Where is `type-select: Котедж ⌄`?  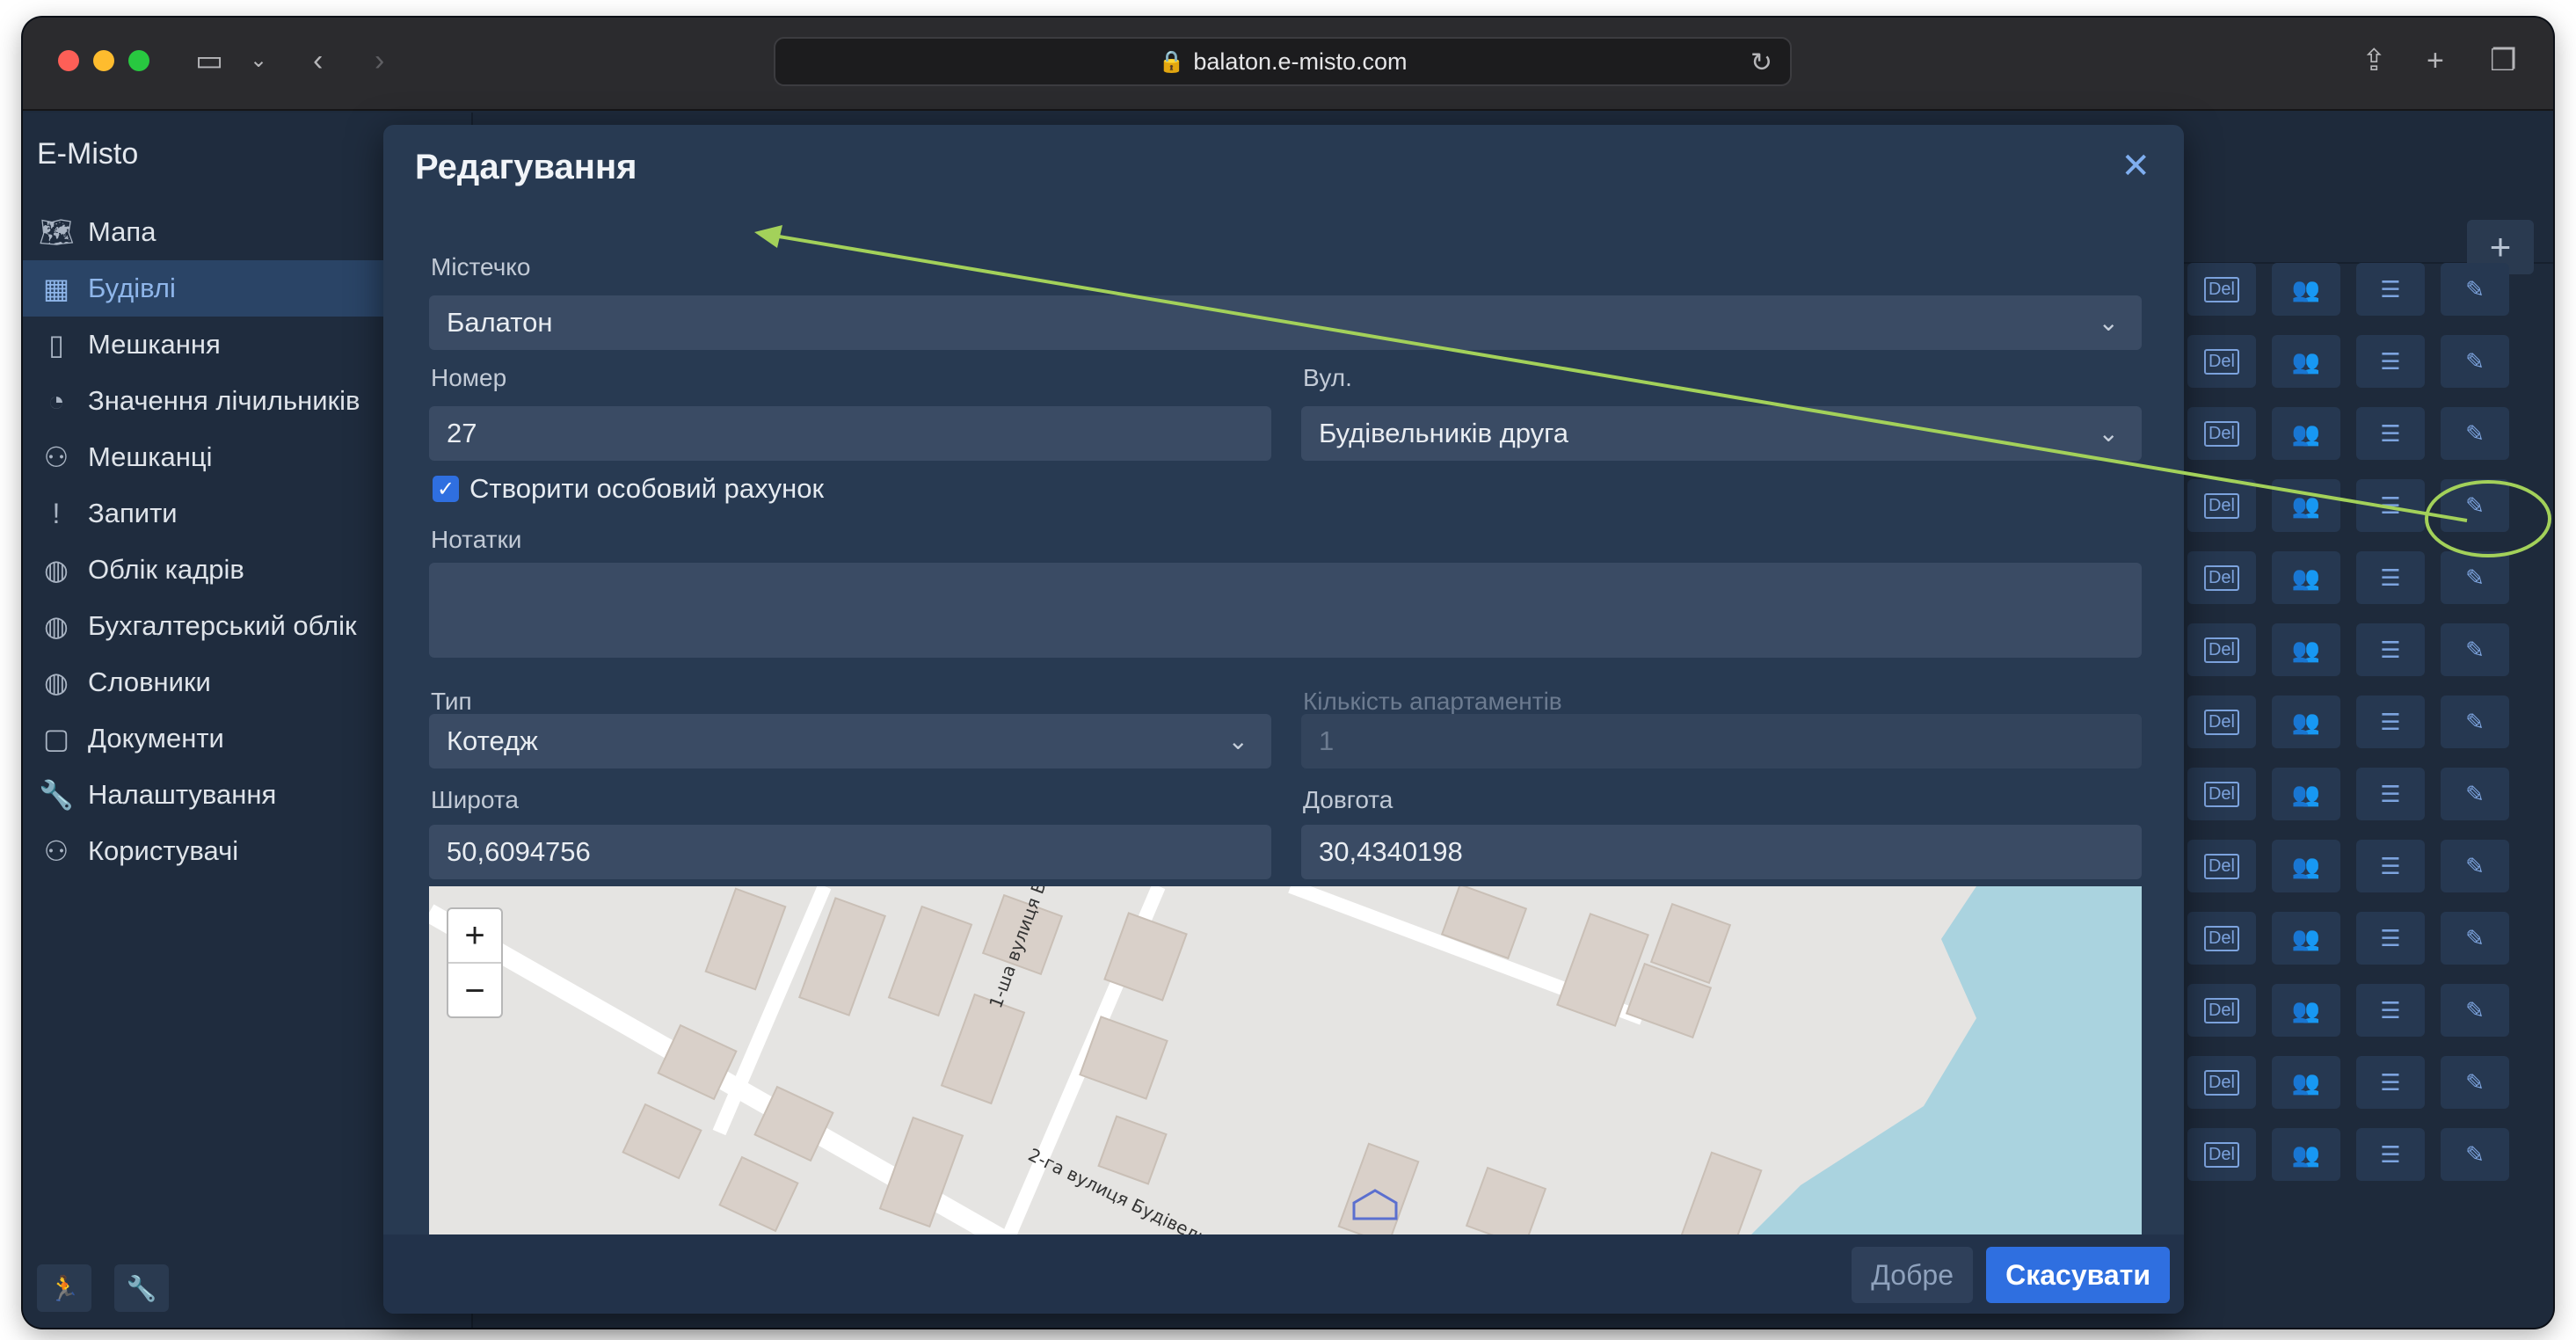 type-select: Котедж ⌄ is located at coordinates (850, 741).